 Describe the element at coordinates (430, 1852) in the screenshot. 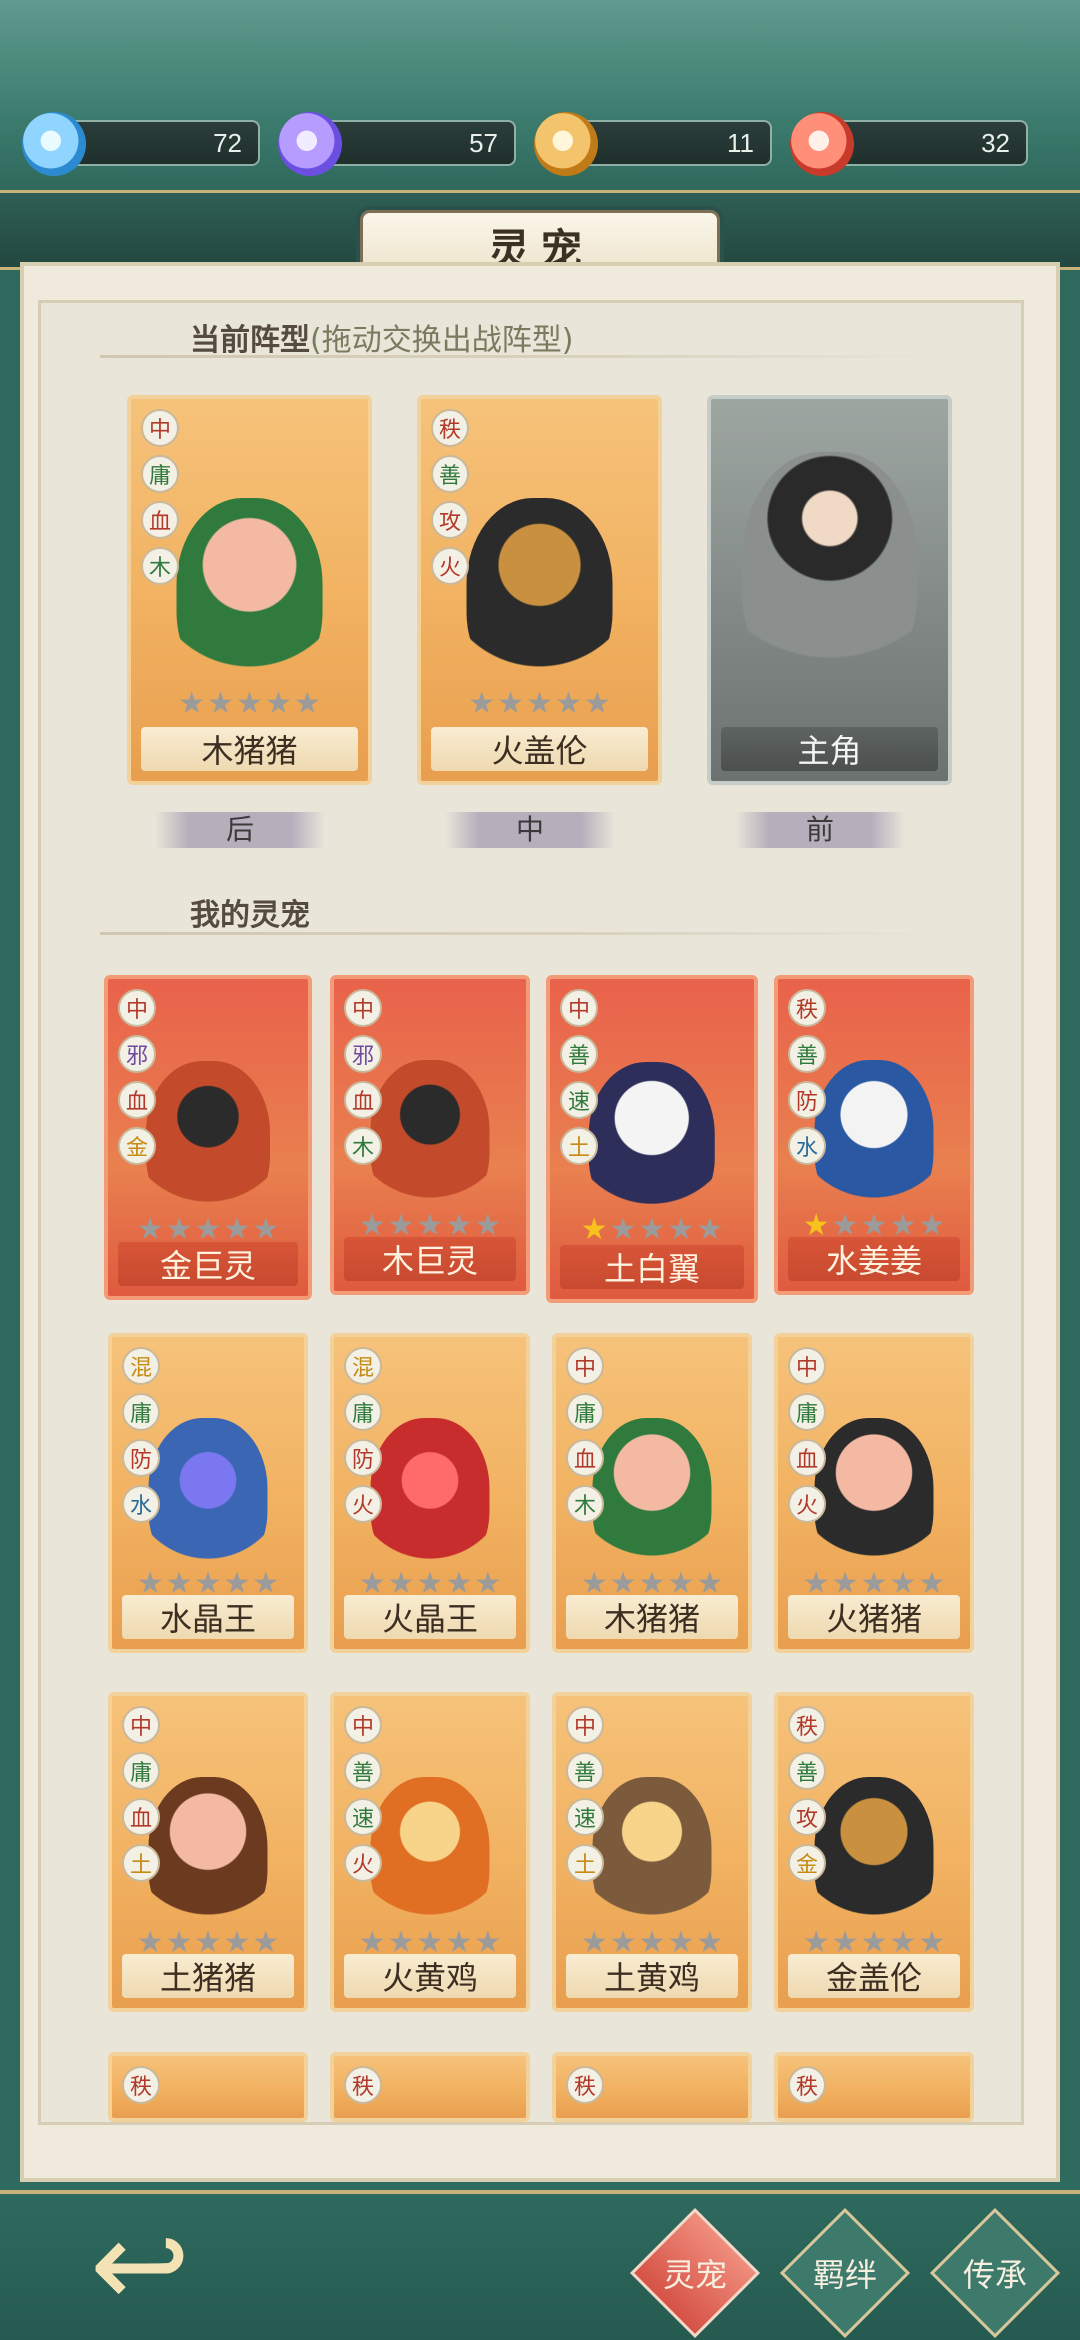

I see `pet-card: 中 善 速 火 ★ ★ ★ ★ ★ 火黄鸡` at that location.